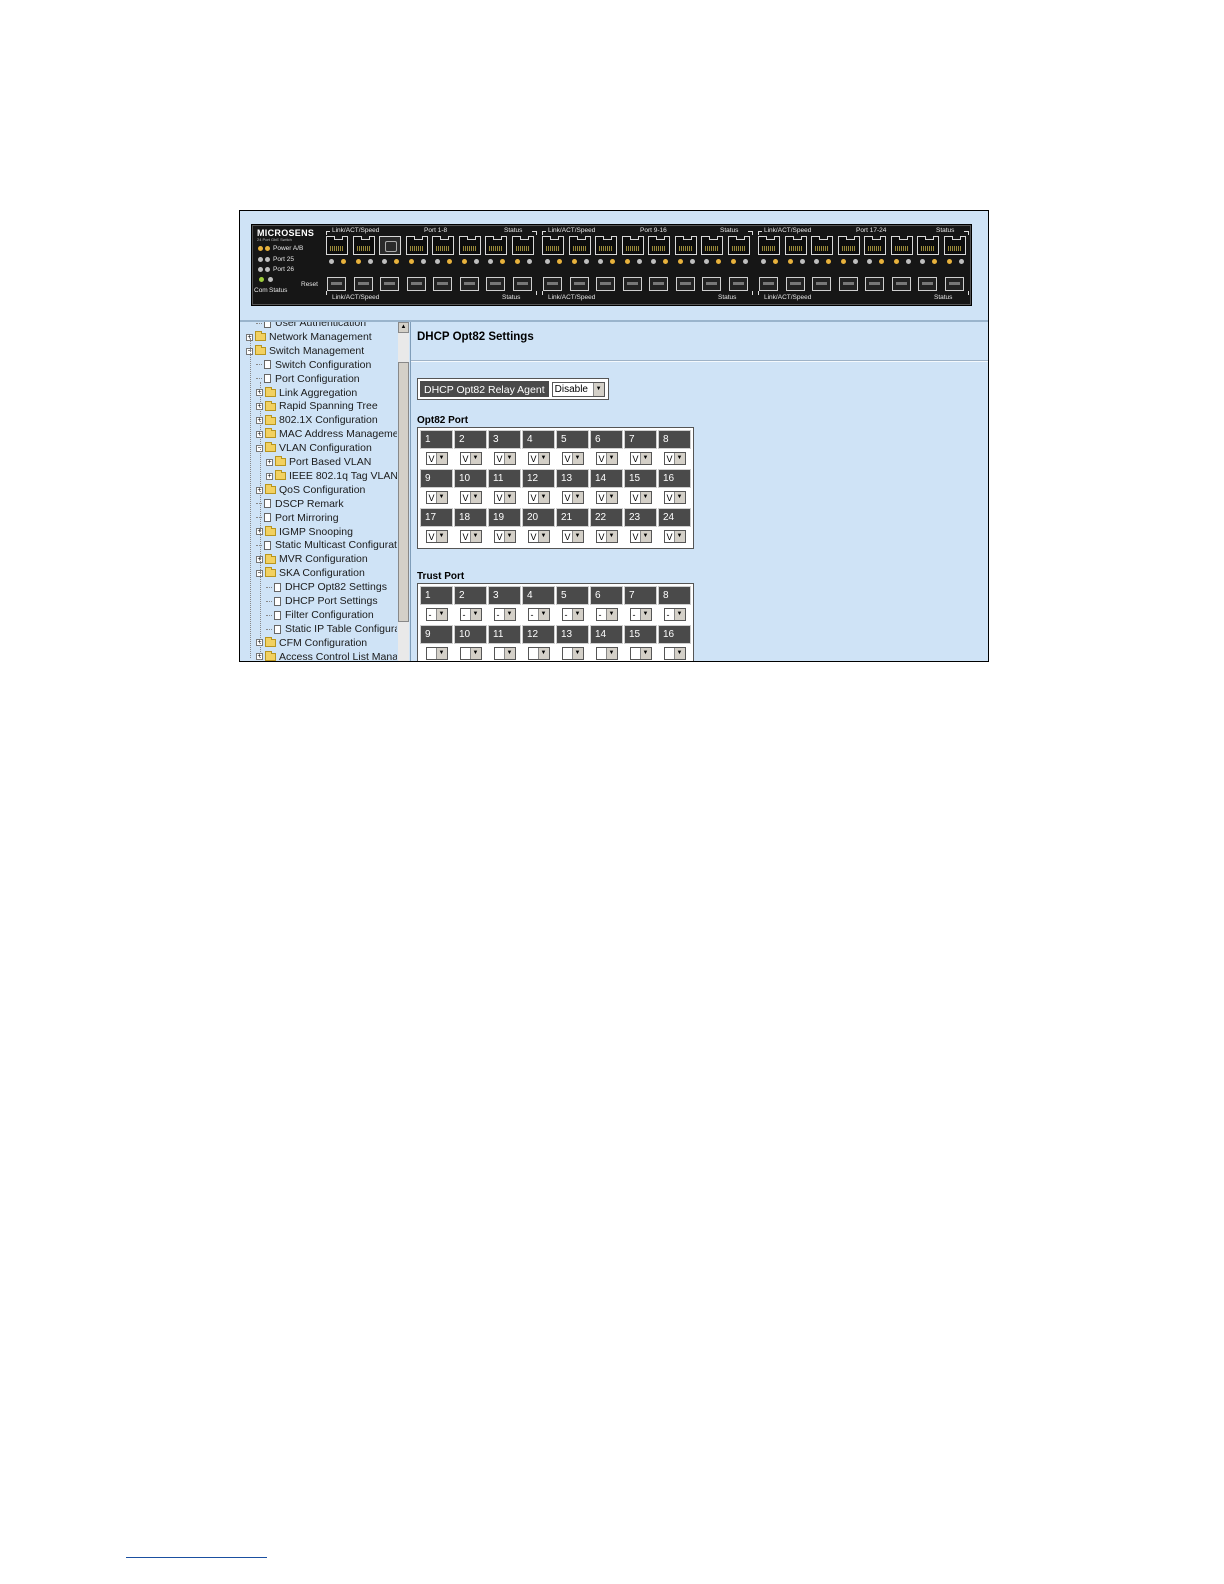 This screenshot has height=1584, width=1224. Describe the element at coordinates (320, 615) in the screenshot. I see `sidebar-item-filter-configuration: Filter Configuration` at that location.